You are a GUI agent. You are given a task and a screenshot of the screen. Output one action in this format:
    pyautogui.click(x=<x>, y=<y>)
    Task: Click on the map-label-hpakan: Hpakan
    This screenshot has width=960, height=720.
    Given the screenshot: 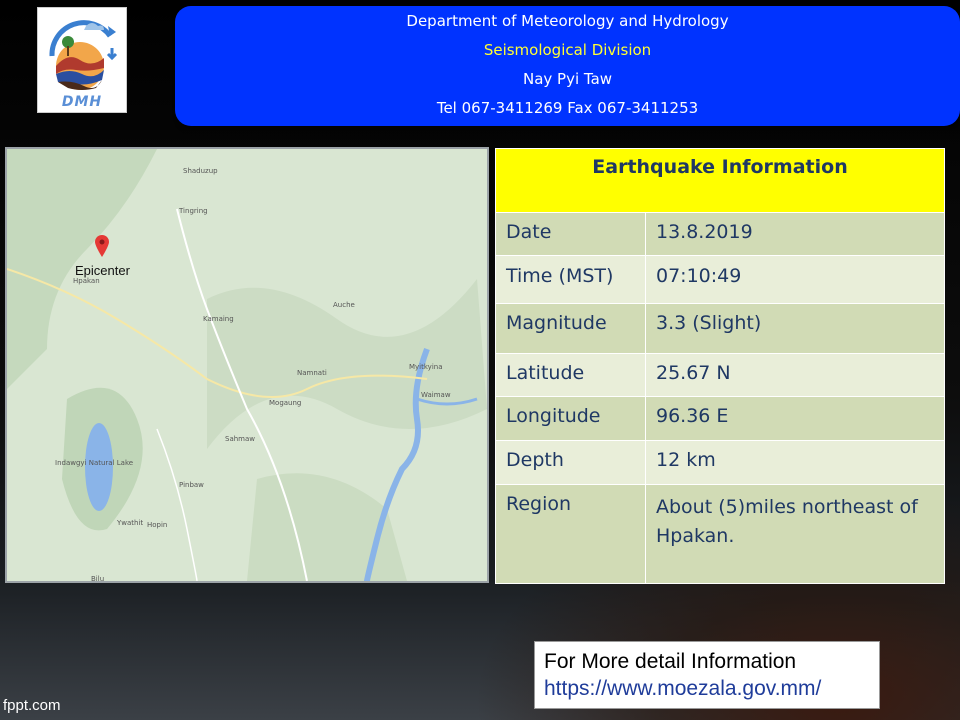 What is the action you would take?
    pyautogui.click(x=86, y=281)
    